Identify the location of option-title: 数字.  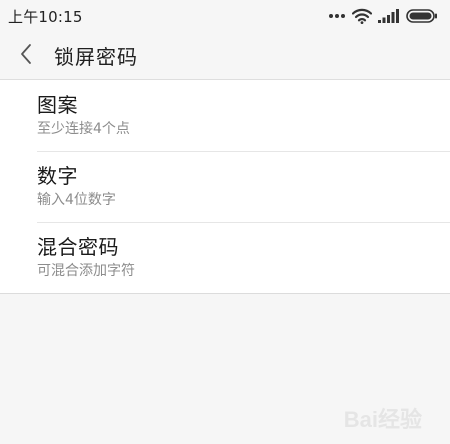
(57, 176).